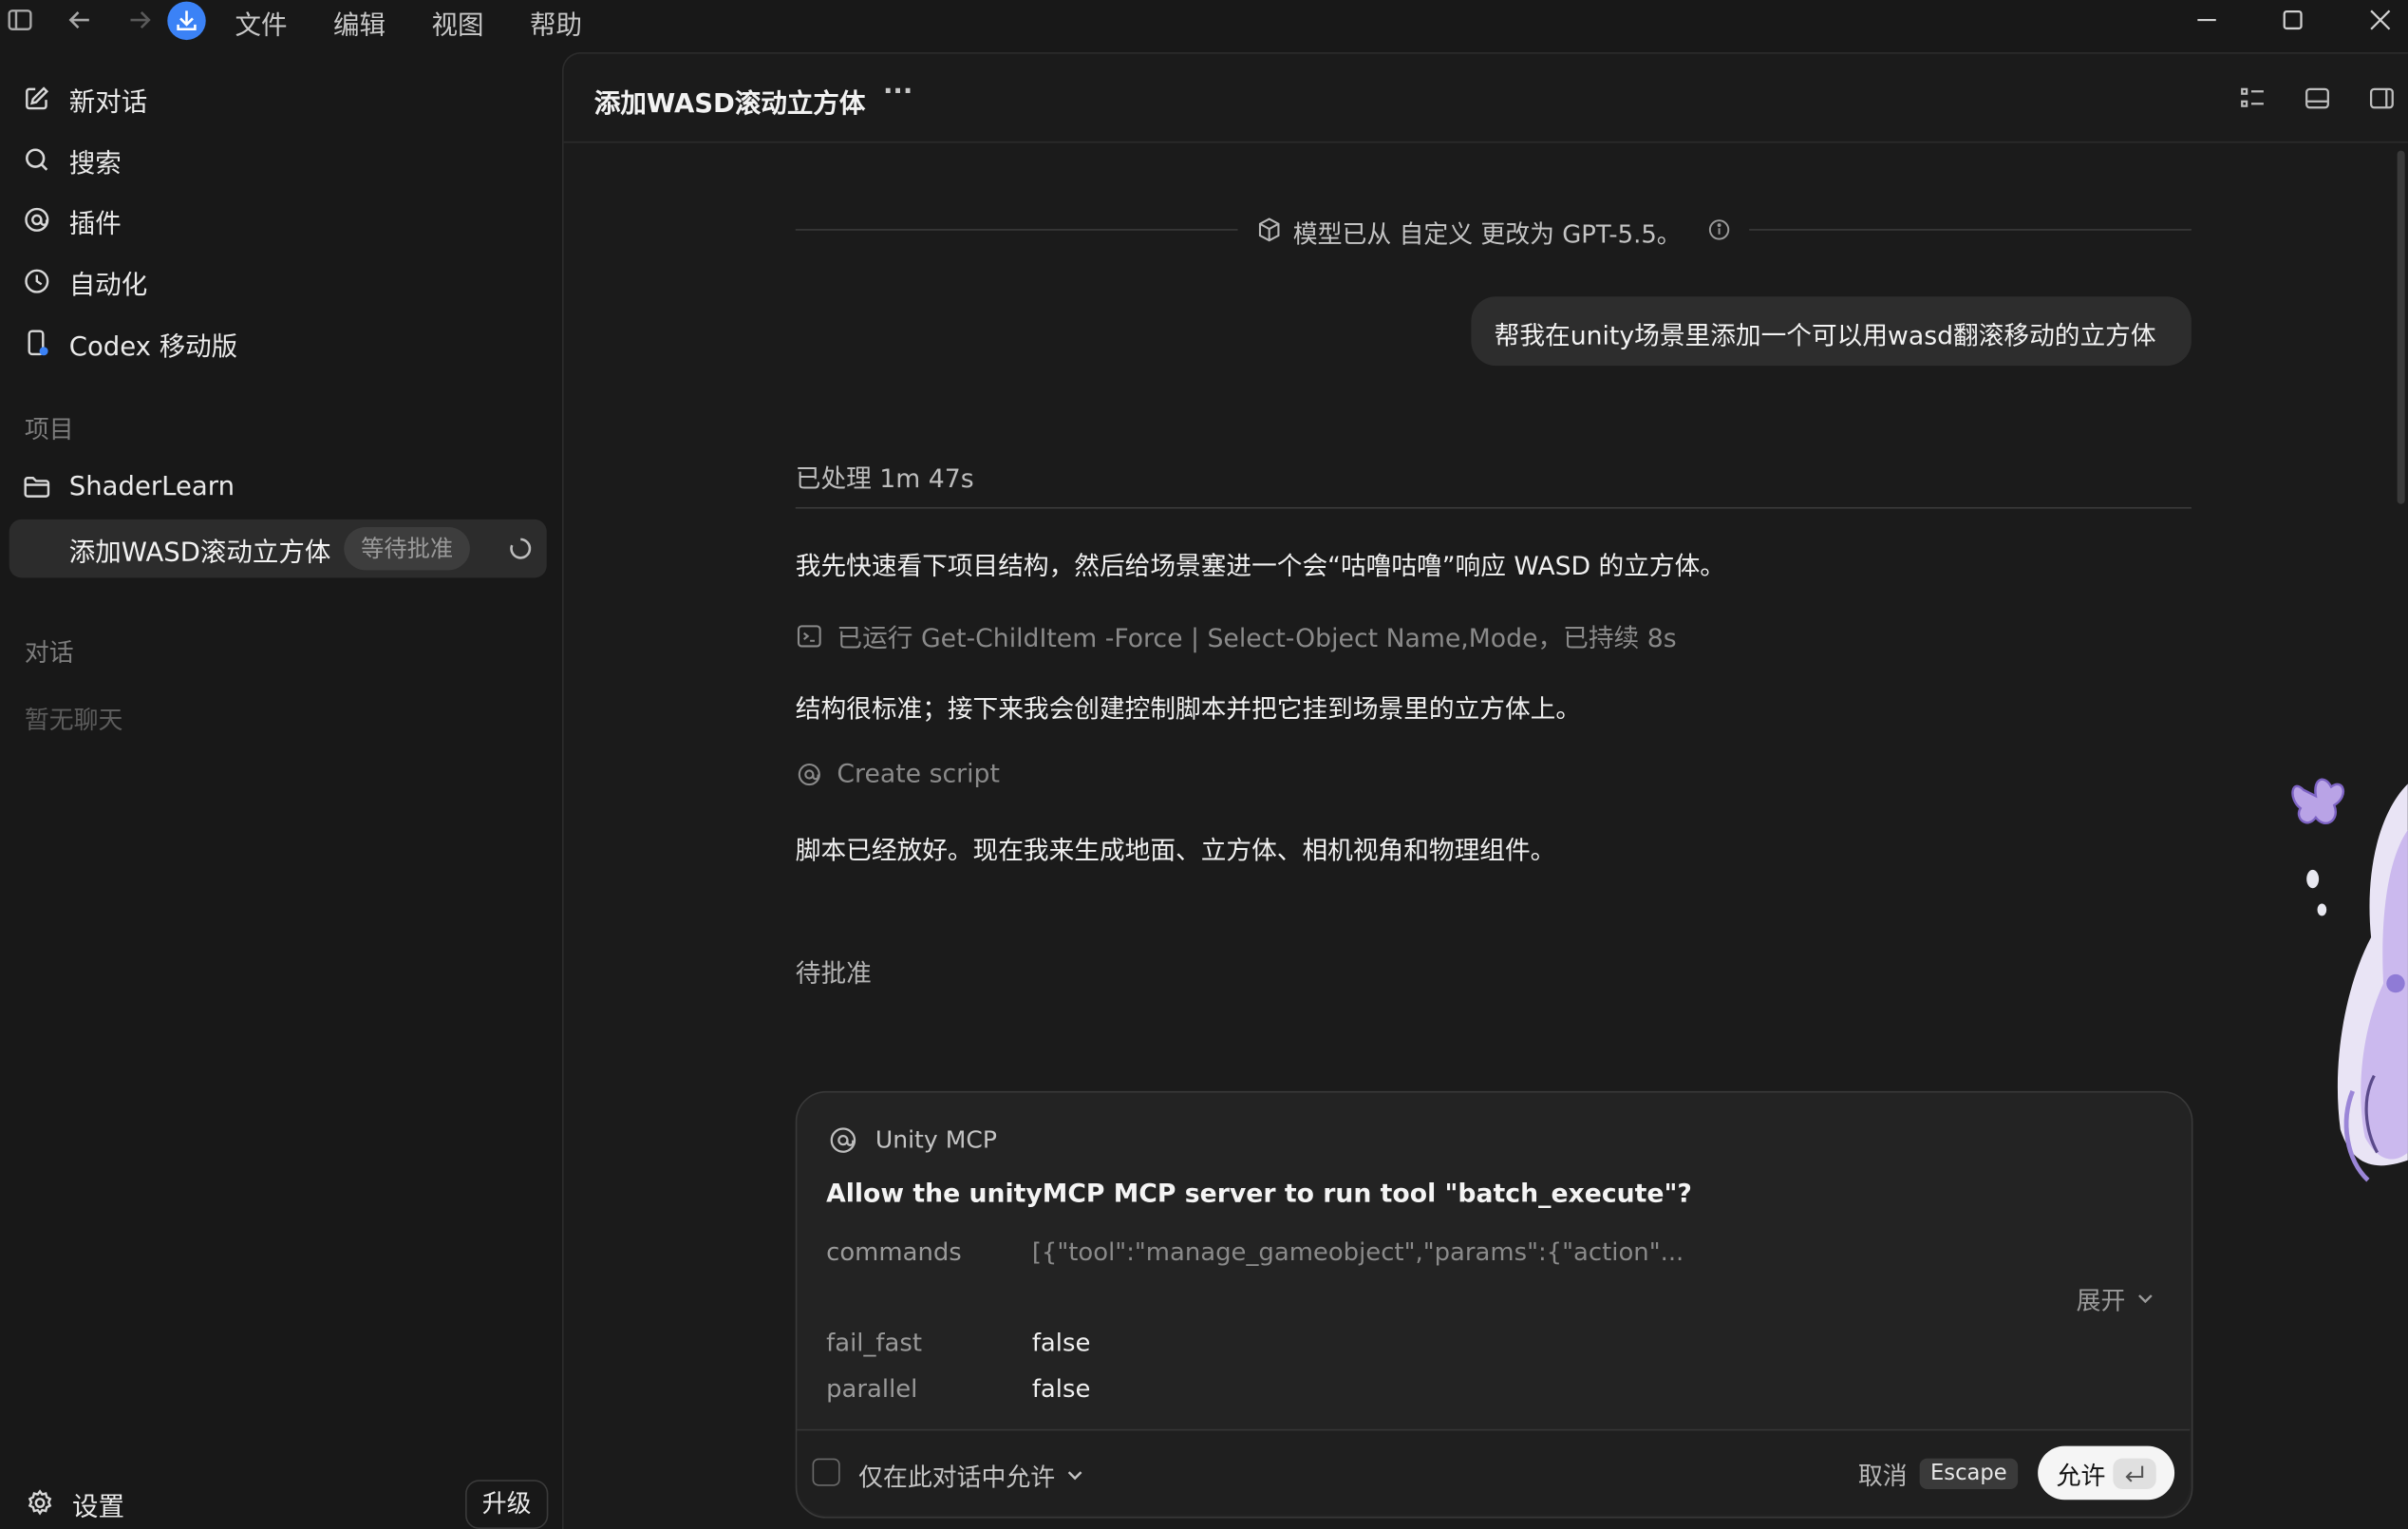  I want to click on menu-file: 文件, so click(261, 22).